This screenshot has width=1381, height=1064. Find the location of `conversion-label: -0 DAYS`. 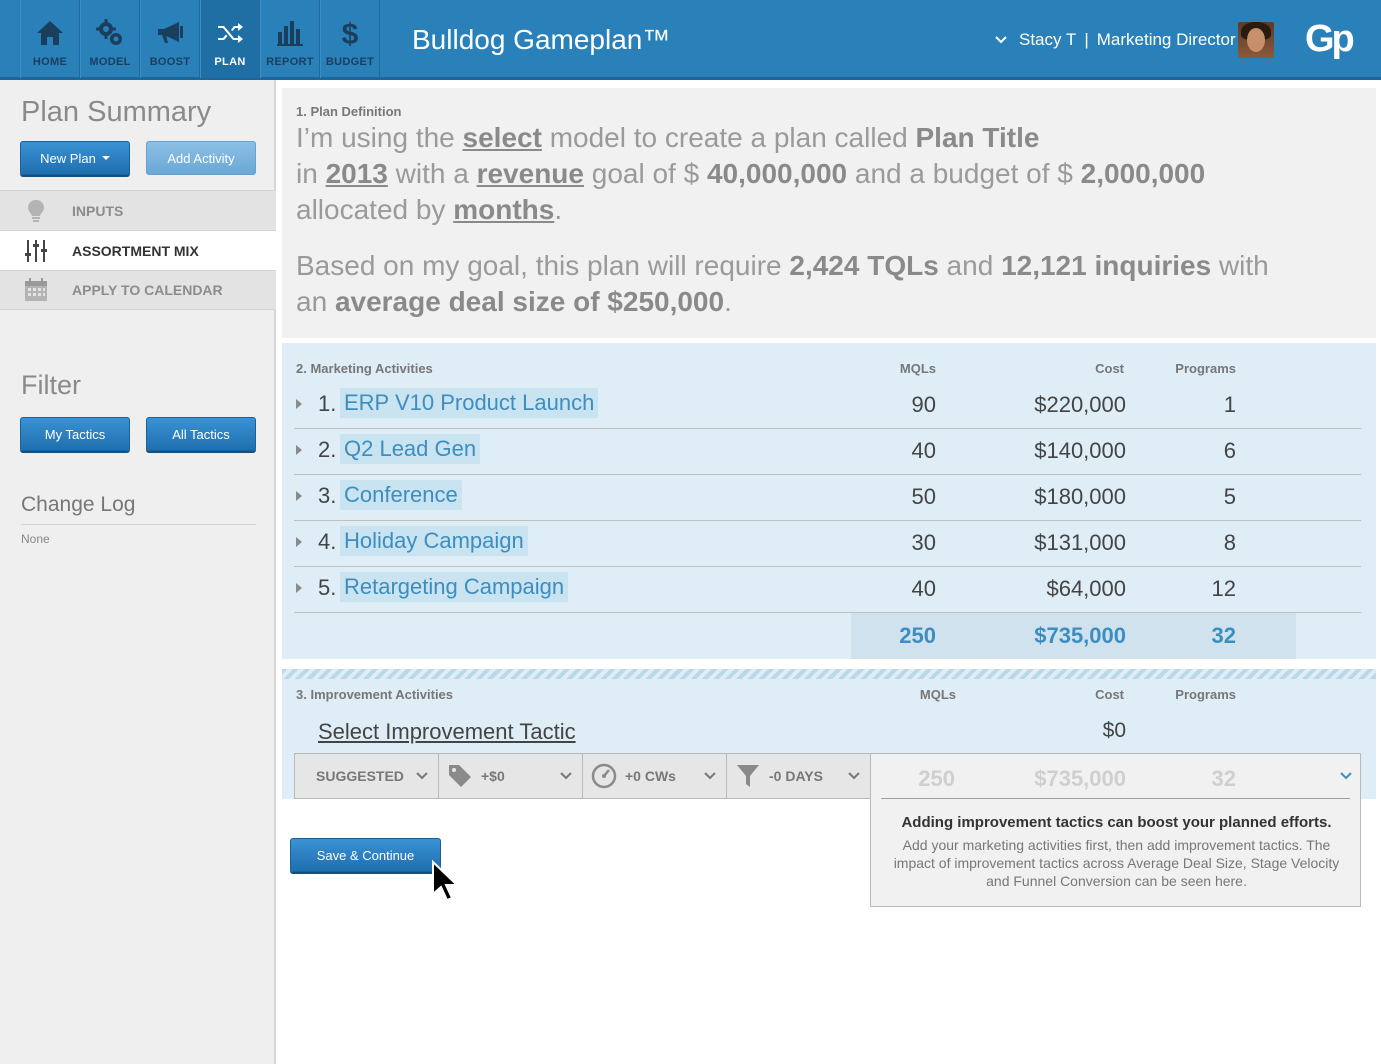

conversion-label: -0 DAYS is located at coordinates (796, 776).